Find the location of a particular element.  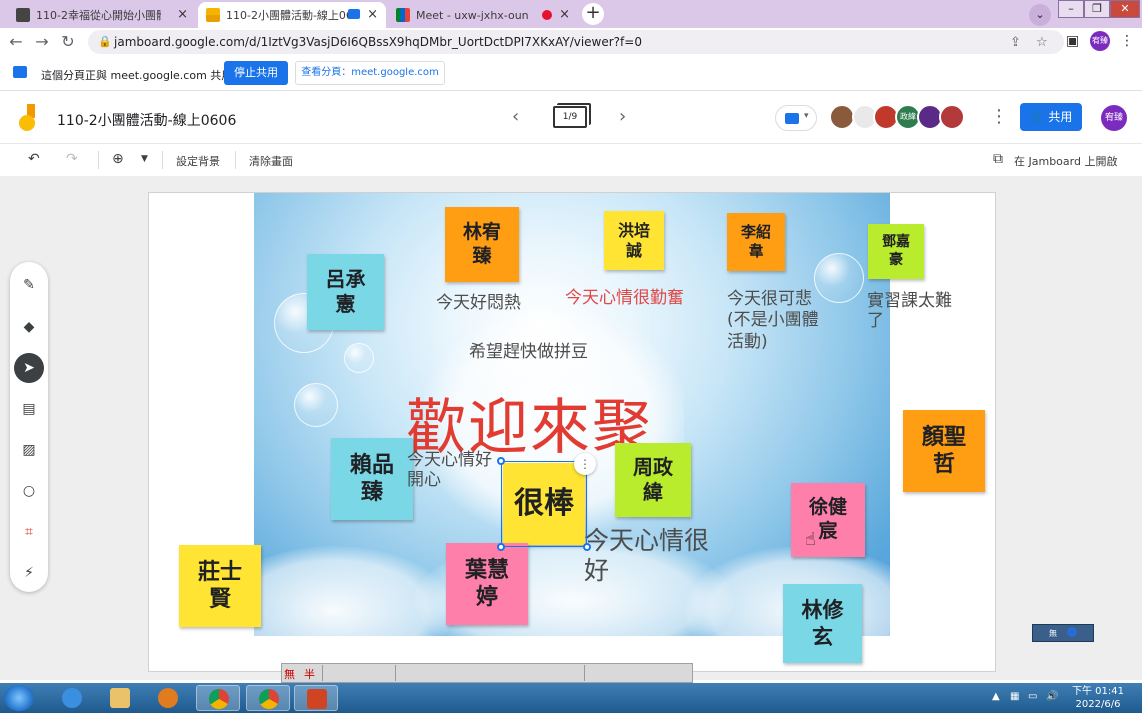

chevron-down-icon: ▼ is located at coordinates (144, 159).